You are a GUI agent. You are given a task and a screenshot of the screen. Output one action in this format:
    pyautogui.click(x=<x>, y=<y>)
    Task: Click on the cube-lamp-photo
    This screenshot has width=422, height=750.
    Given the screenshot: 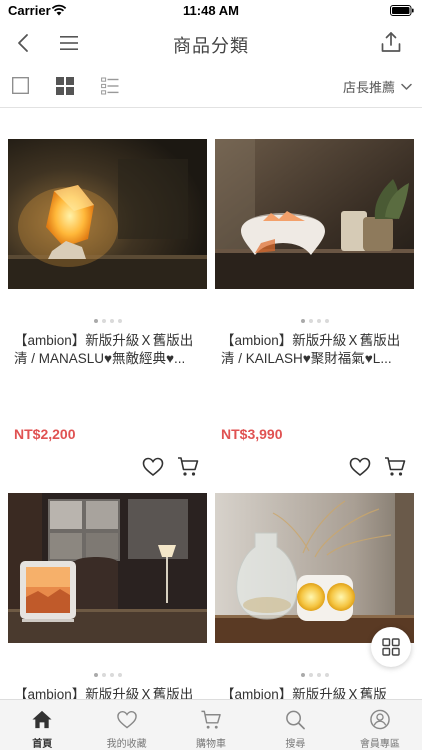 What is the action you would take?
    pyautogui.click(x=314, y=568)
    